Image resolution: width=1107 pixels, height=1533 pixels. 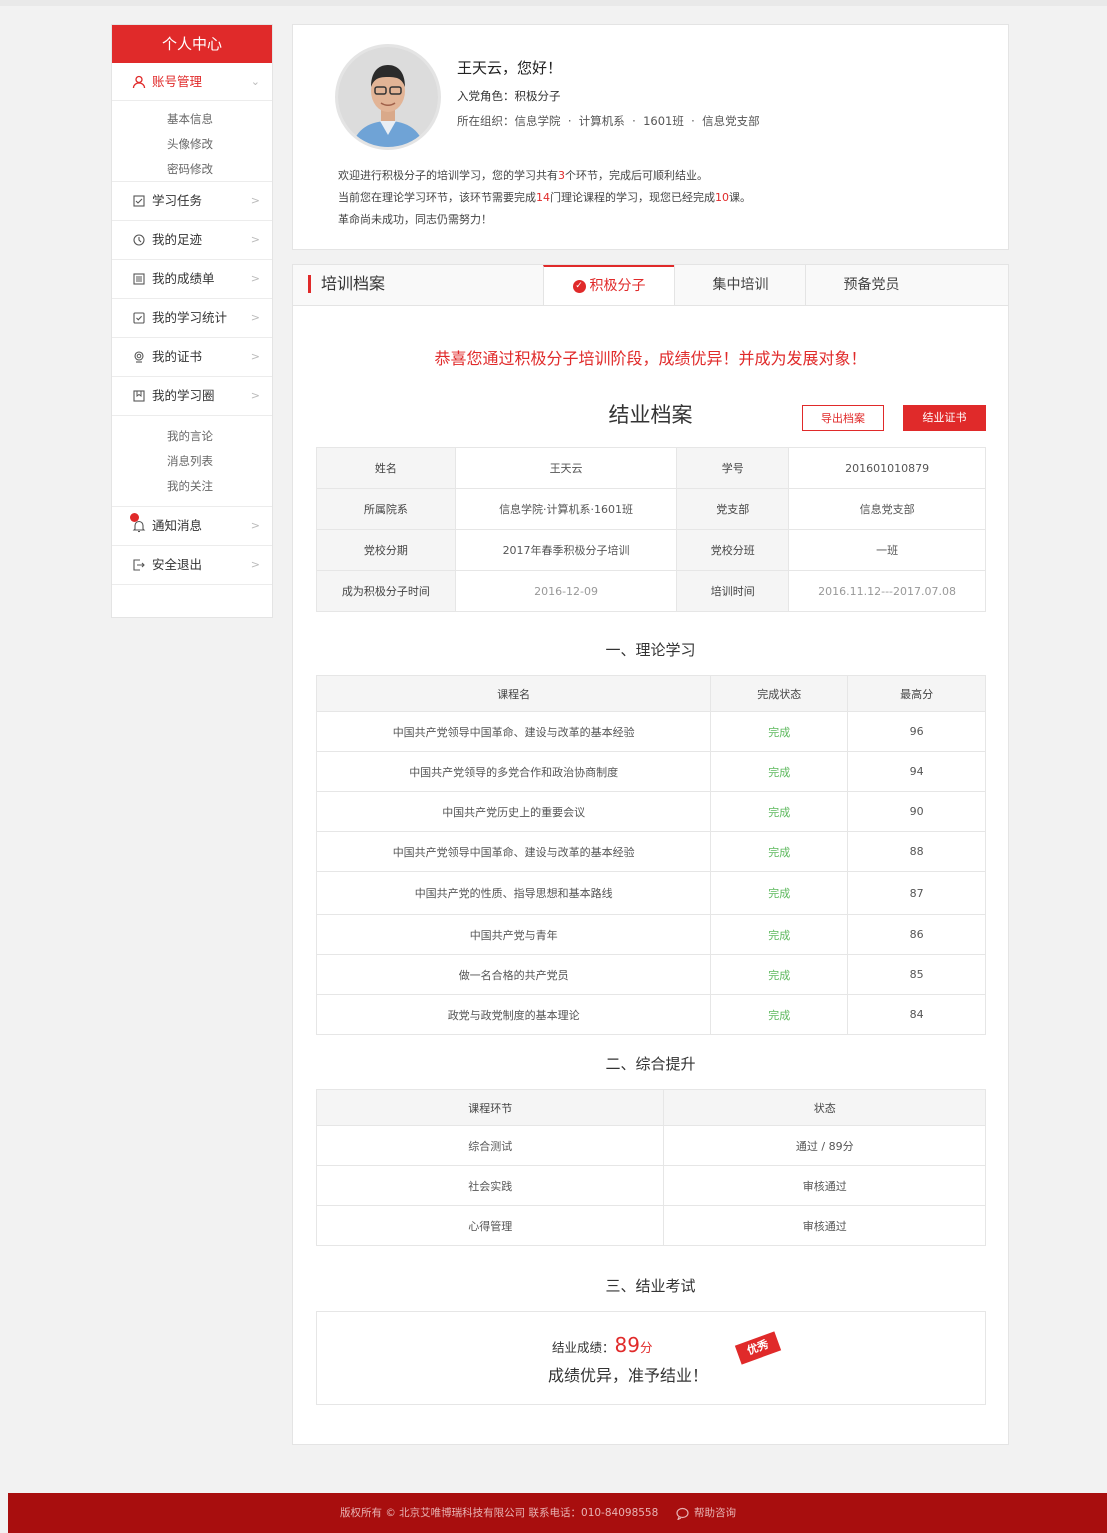 What do you see at coordinates (192, 119) in the screenshot?
I see `submenu-basic-info: 基本信息` at bounding box center [192, 119].